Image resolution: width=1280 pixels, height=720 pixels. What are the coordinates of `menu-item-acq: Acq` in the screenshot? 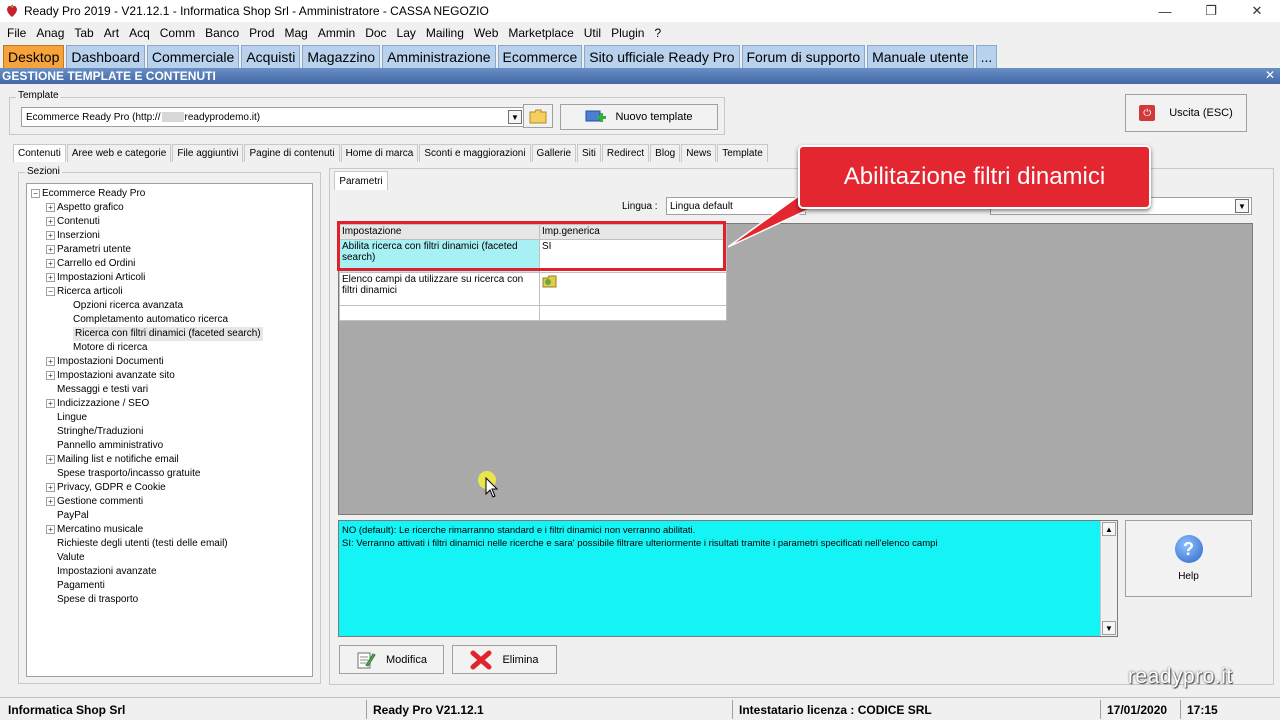 It's located at (139, 33).